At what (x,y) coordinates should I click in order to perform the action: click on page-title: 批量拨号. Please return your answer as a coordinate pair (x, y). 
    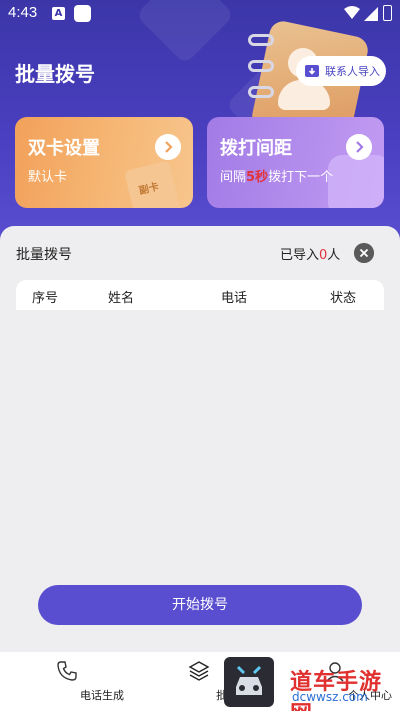
    Looking at the image, I should click on (55, 74).